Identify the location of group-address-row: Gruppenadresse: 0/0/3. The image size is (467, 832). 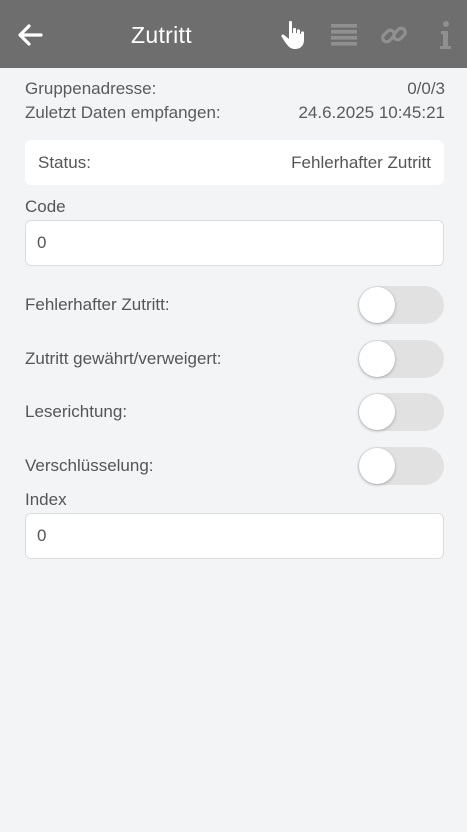
(235, 89).